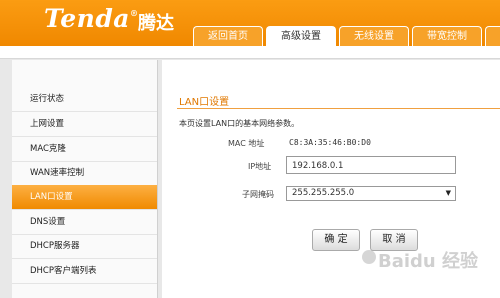 The height and width of the screenshot is (298, 500). I want to click on page-title: LAN口设置, so click(204, 102).